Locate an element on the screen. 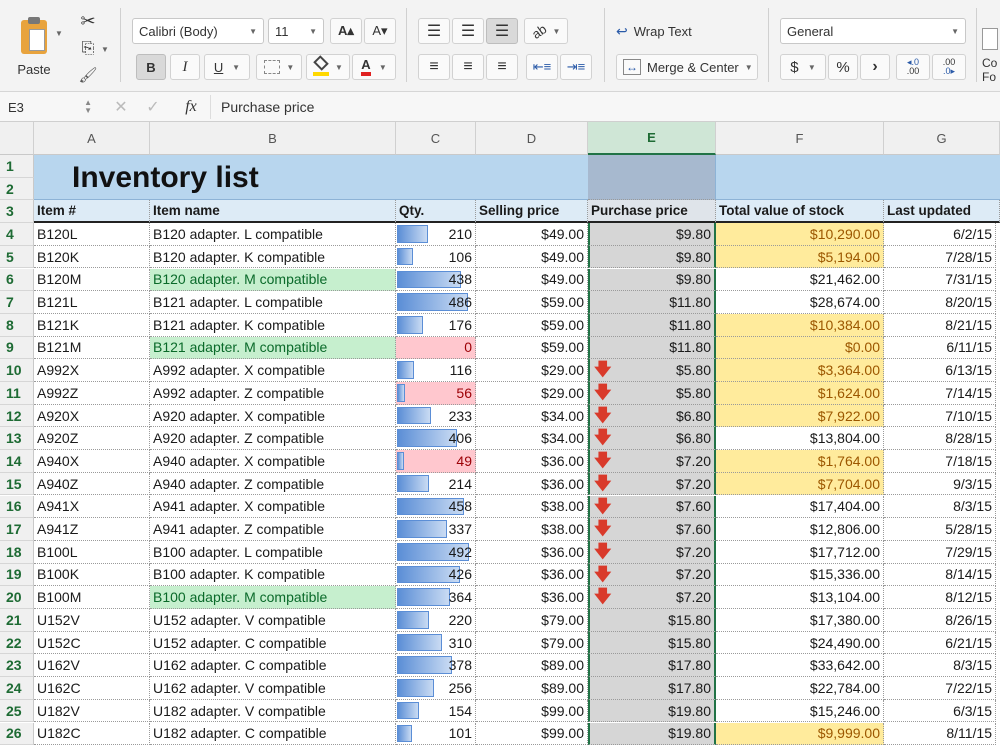  row-header-8: 8 is located at coordinates (17, 325).